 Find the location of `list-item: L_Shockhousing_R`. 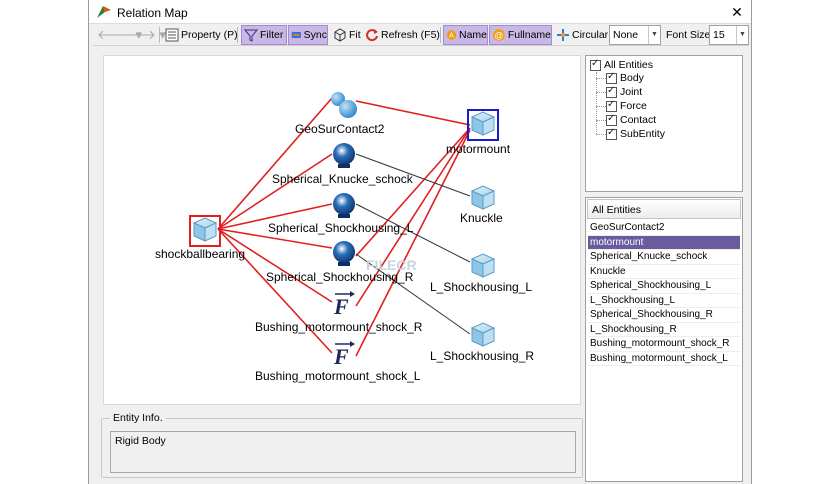

list-item: L_Shockhousing_R is located at coordinates (664, 330).